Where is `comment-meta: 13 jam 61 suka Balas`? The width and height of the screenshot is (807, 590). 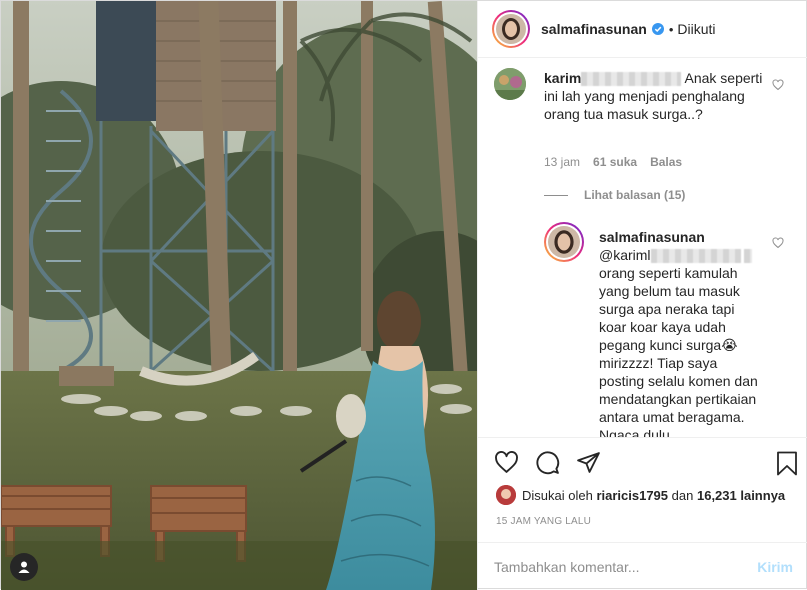
comment-meta: 13 jam 61 suka Balas is located at coordinates (613, 162).